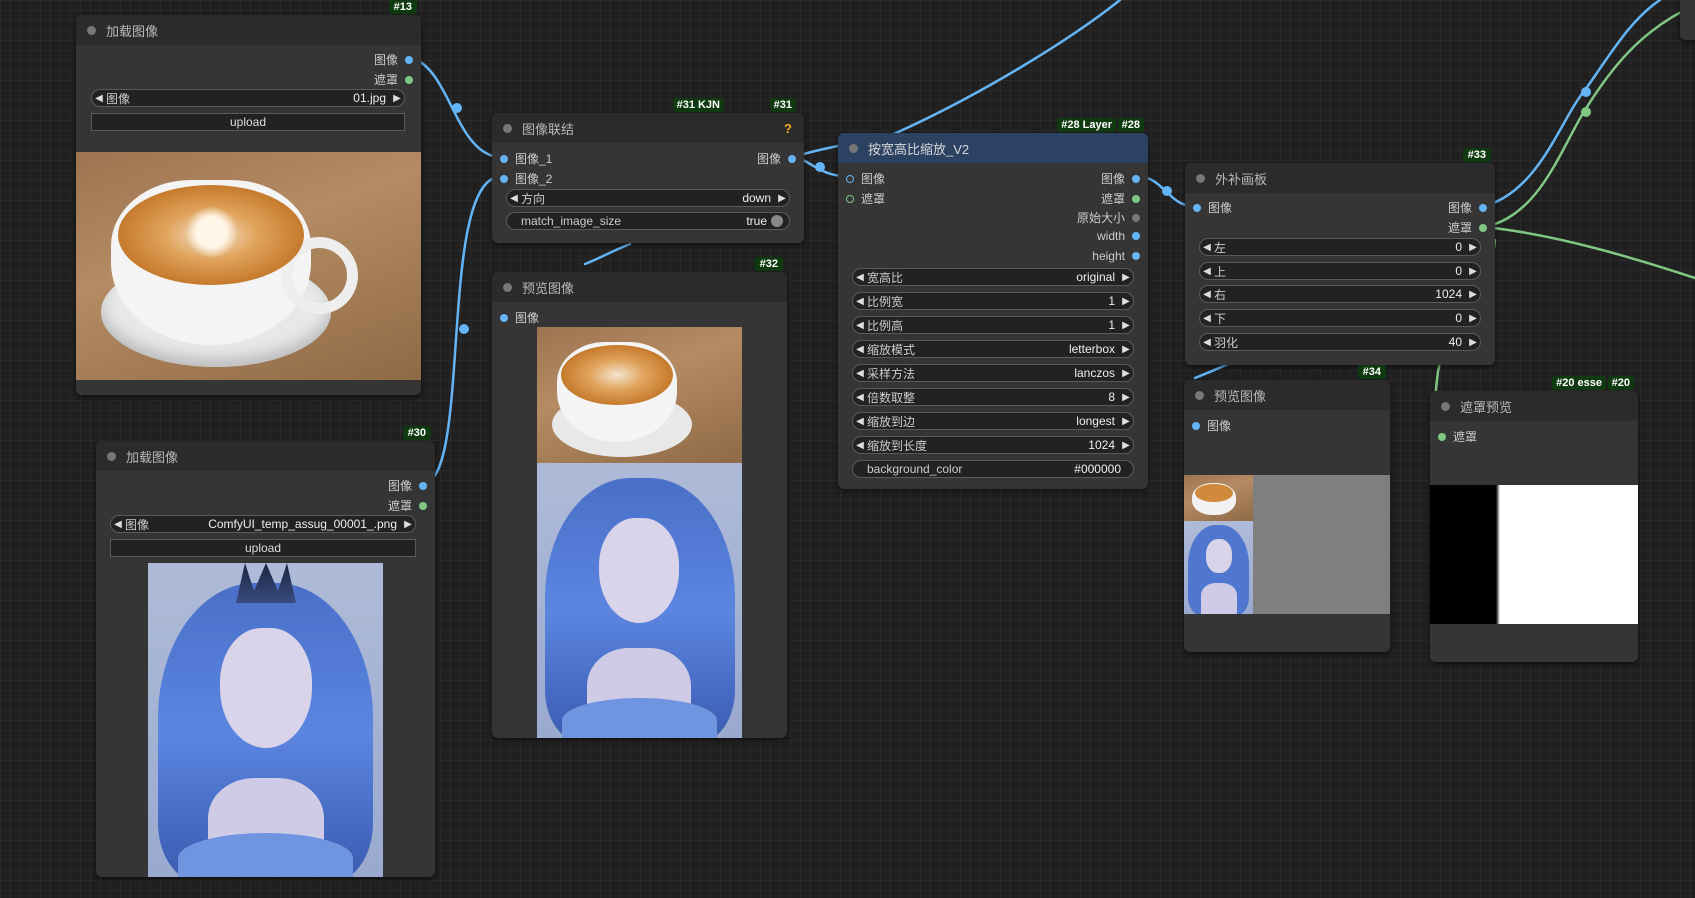 Image resolution: width=1695 pixels, height=898 pixels. Describe the element at coordinates (993, 301) in the screenshot. I see `ratio-width-number: ◀ 比例宽 1 ▶` at that location.